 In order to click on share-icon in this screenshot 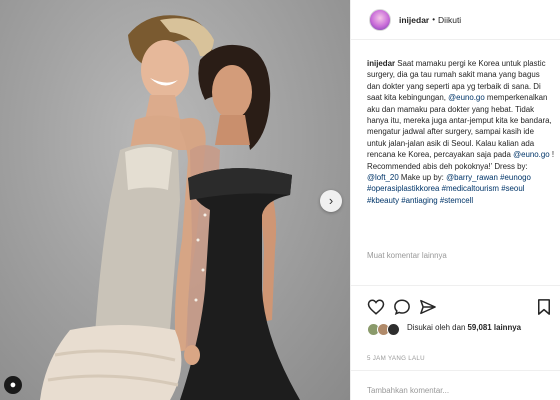, I will do `click(428, 307)`.